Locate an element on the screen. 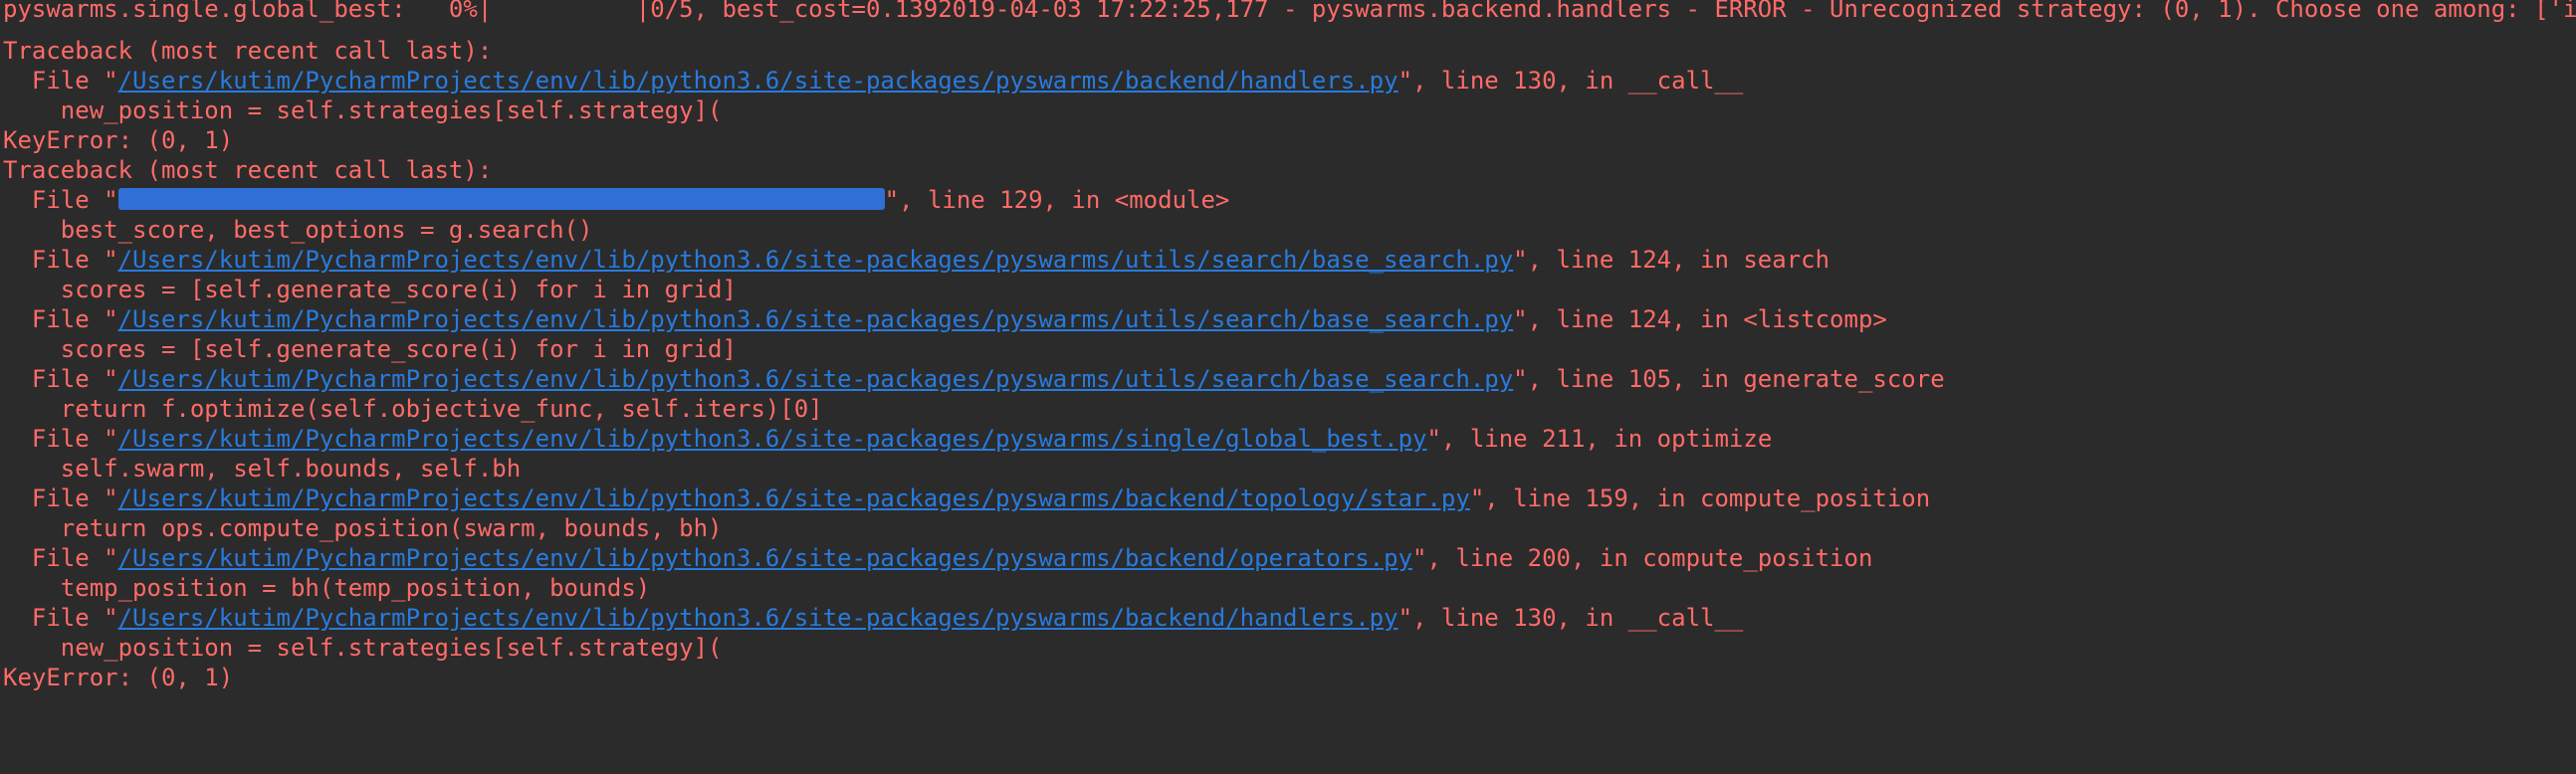 The width and height of the screenshot is (2576, 774). frame-suffix: ", line 211, in optimize is located at coordinates (1599, 439).